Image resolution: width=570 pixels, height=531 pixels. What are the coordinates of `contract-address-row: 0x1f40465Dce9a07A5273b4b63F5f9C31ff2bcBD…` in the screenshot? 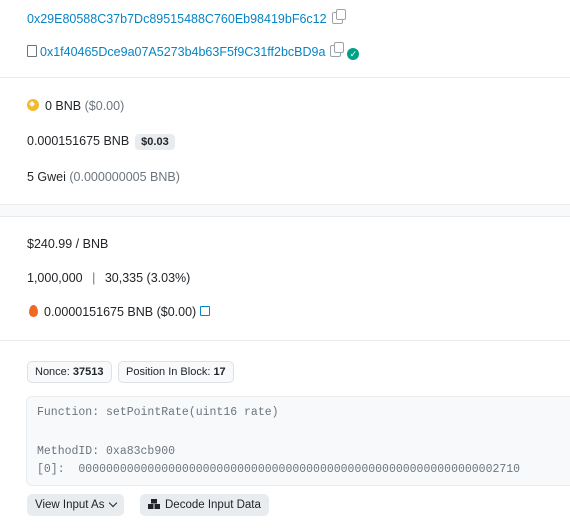 It's located at (193, 51).